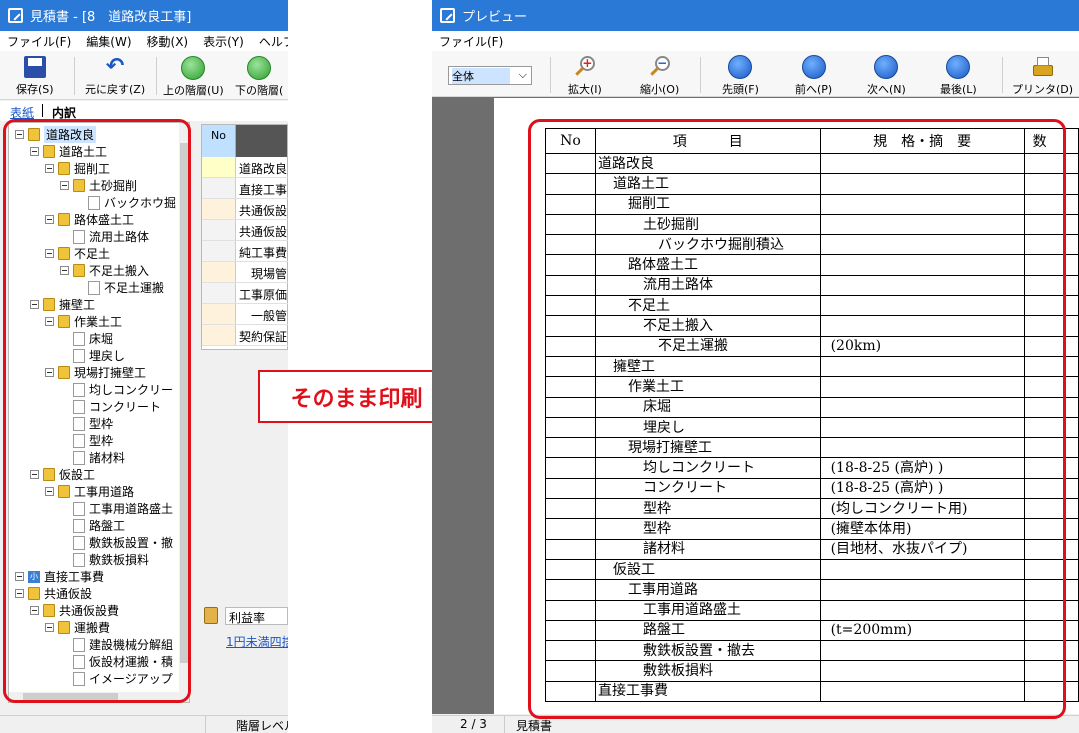 The image size is (1079, 733). Describe the element at coordinates (257, 641) in the screenshot. I see `rounding-link: 1円未満四捨` at that location.